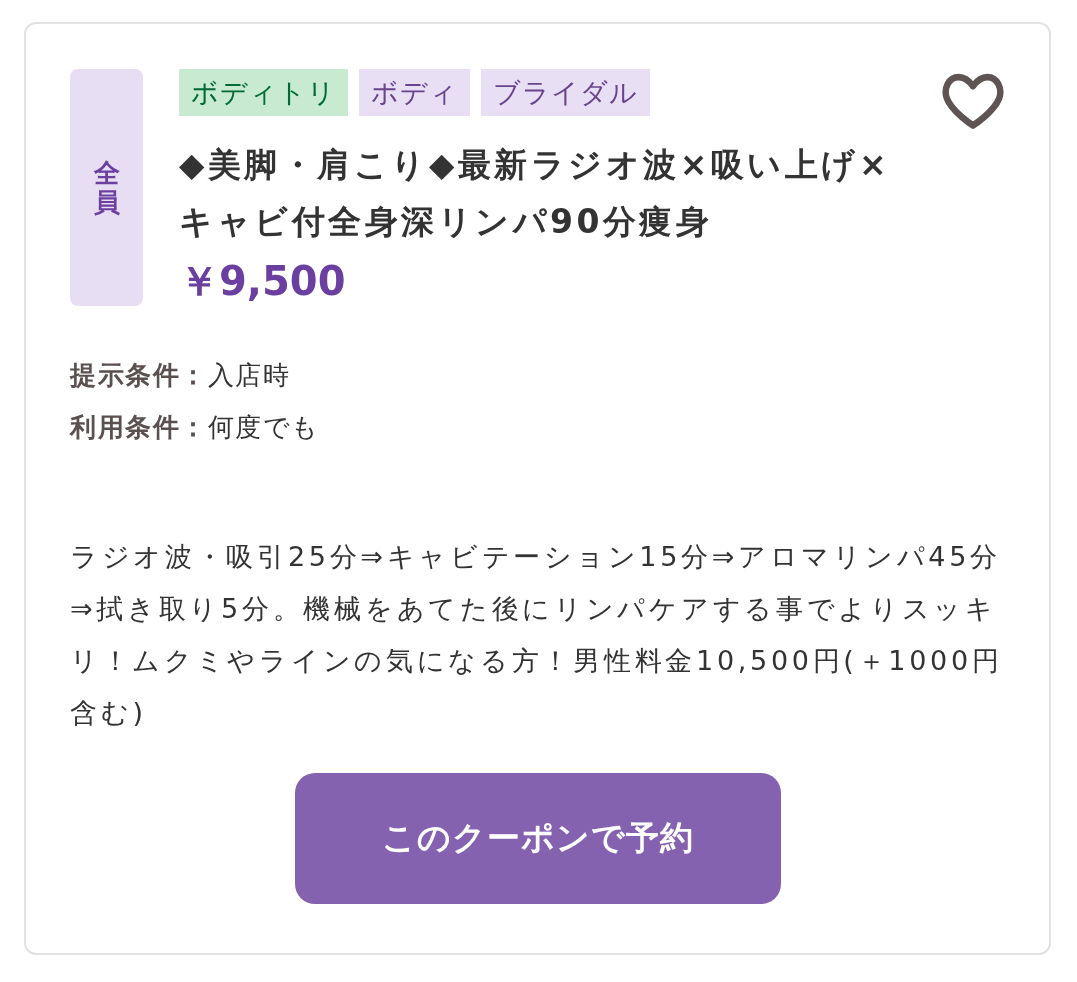 The image size is (1077, 982). What do you see at coordinates (139, 427) in the screenshot?
I see `condition-label: 利用条件：` at bounding box center [139, 427].